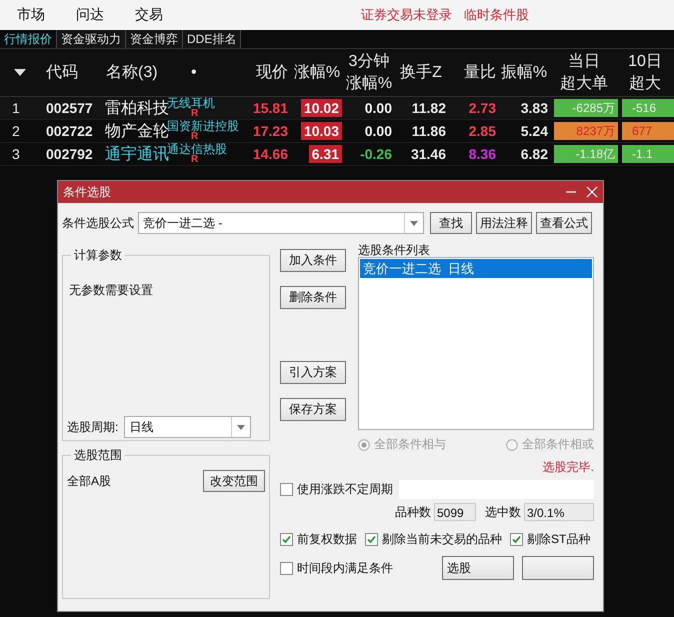  What do you see at coordinates (648, 131) in the screenshot?
I see `order-bar: 677` at bounding box center [648, 131].